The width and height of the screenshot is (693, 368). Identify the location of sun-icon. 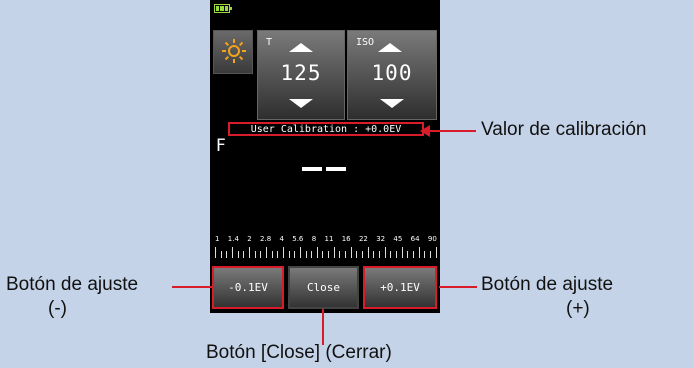
(234, 51).